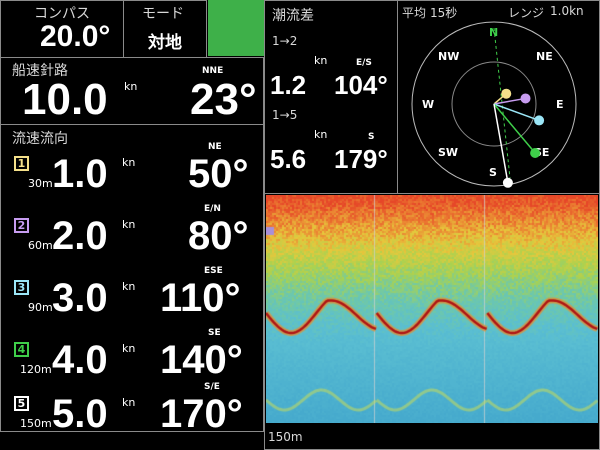 The height and width of the screenshot is (450, 600). What do you see at coordinates (544, 56) in the screenshot?
I see `compass-ne-label: NE` at bounding box center [544, 56].